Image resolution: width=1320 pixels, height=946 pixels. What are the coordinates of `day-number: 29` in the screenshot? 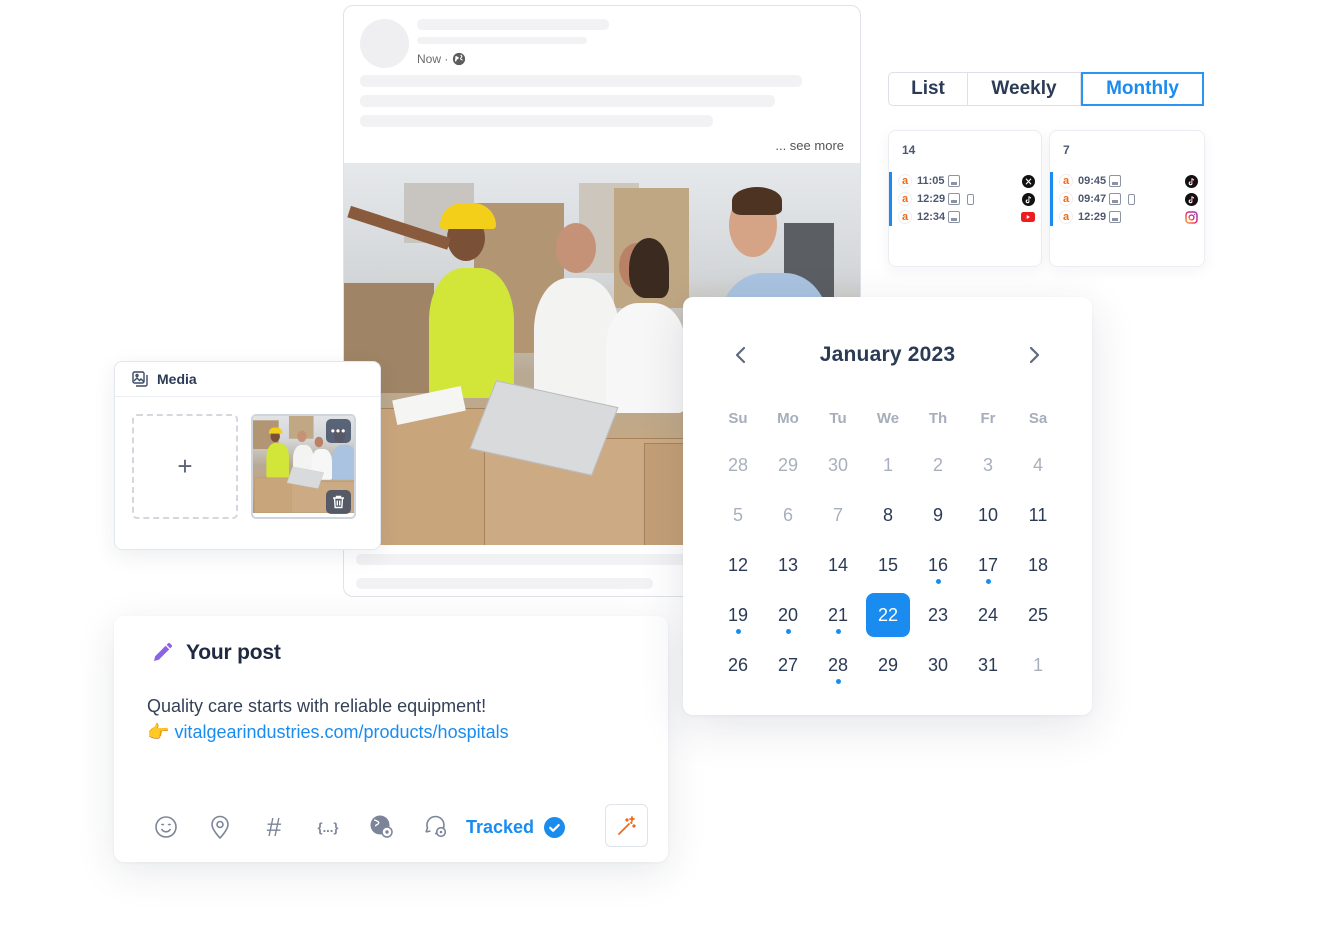 It's located at (888, 664).